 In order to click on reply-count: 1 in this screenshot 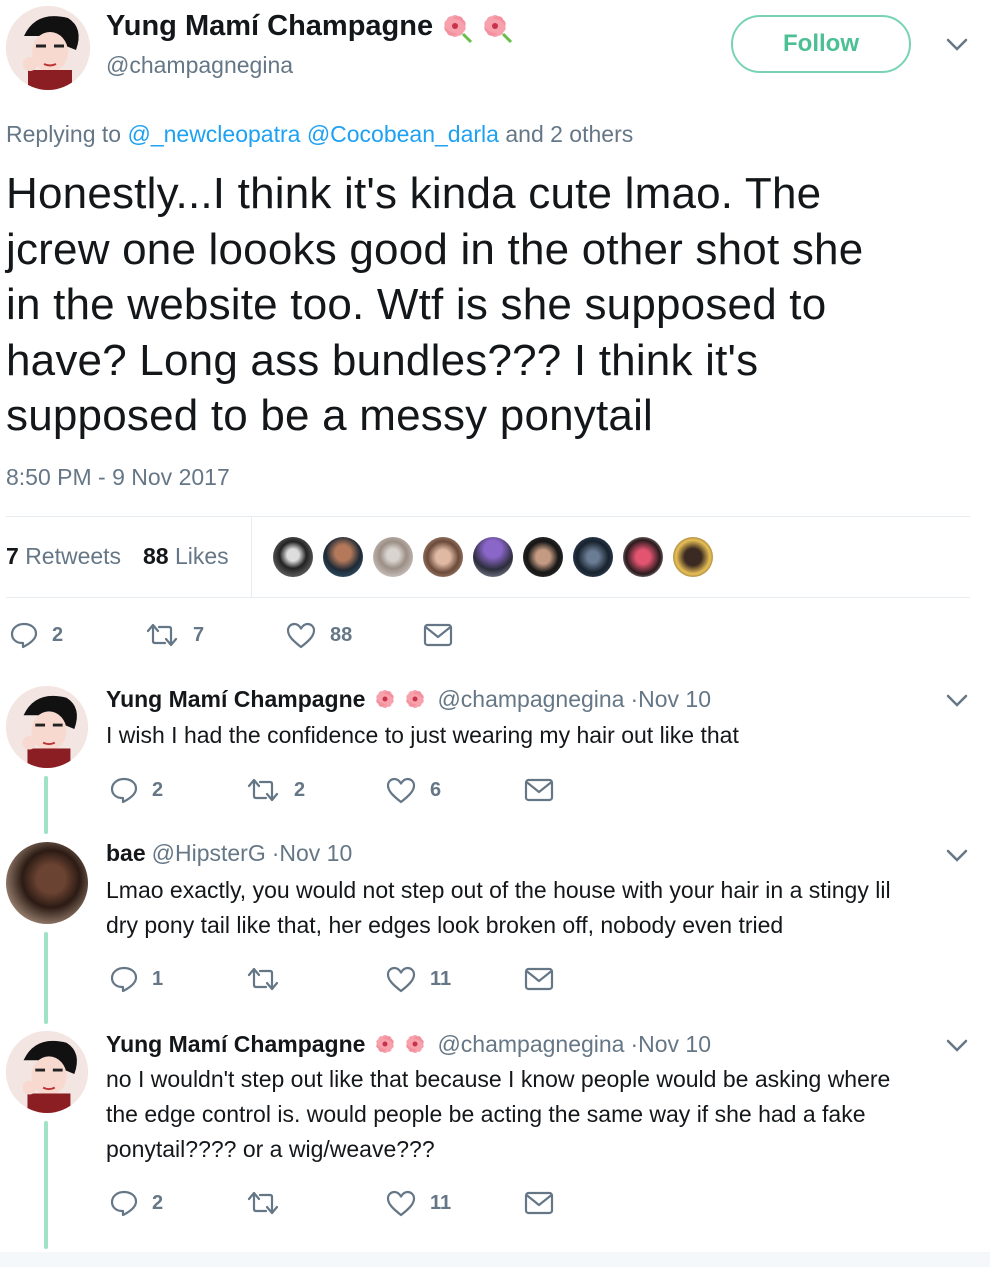, I will do `click(158, 978)`.